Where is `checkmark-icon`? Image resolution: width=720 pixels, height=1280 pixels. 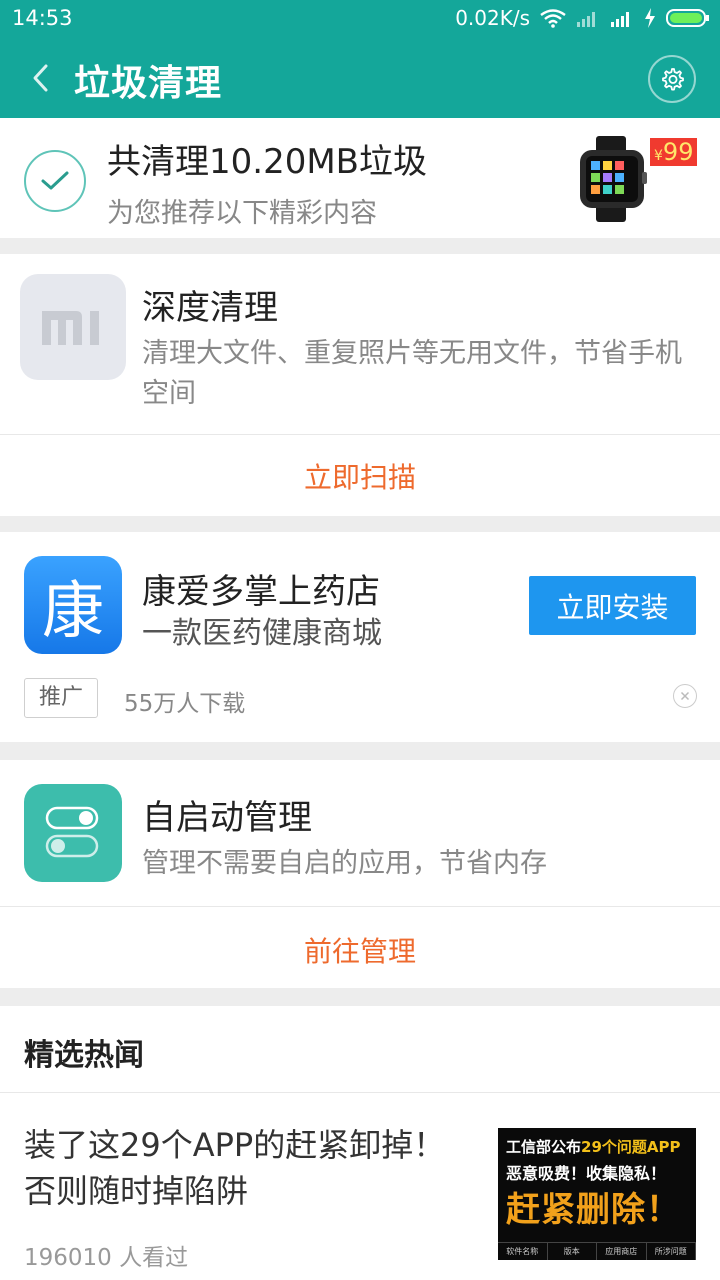
checkmark-icon is located at coordinates (55, 180).